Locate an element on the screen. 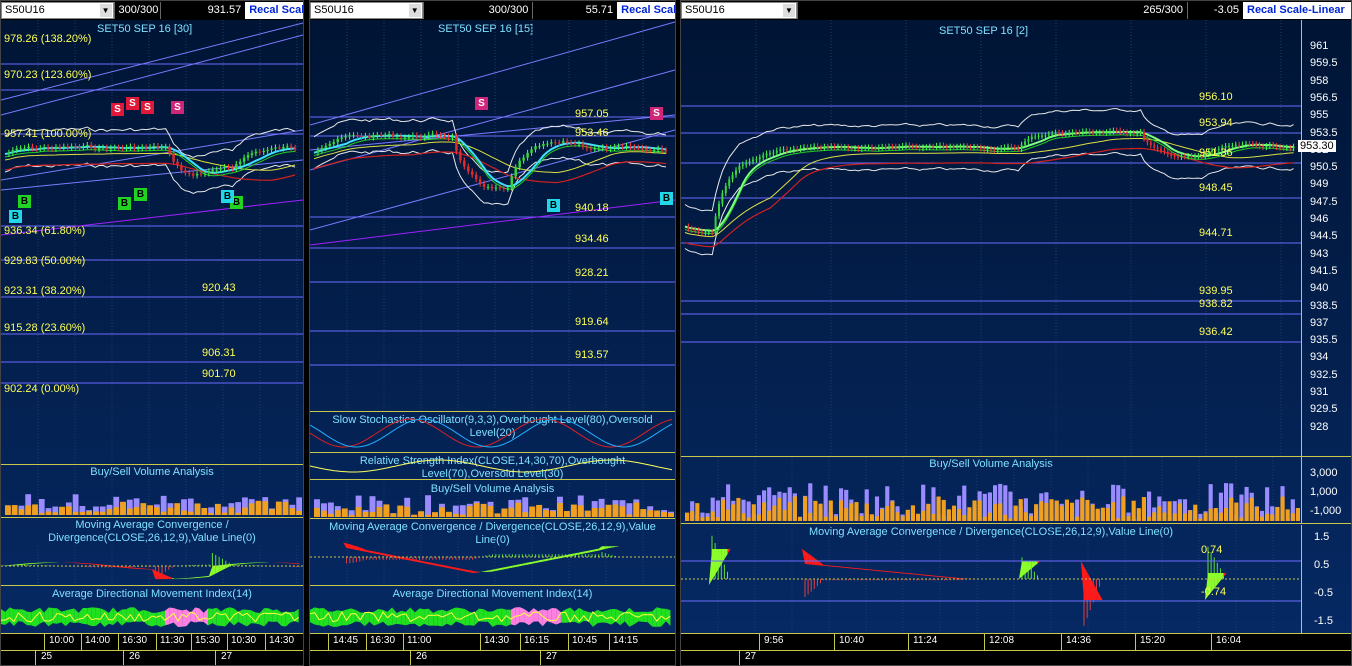 This screenshot has width=1352, height=666. level-label: 913.57 is located at coordinates (592, 355).